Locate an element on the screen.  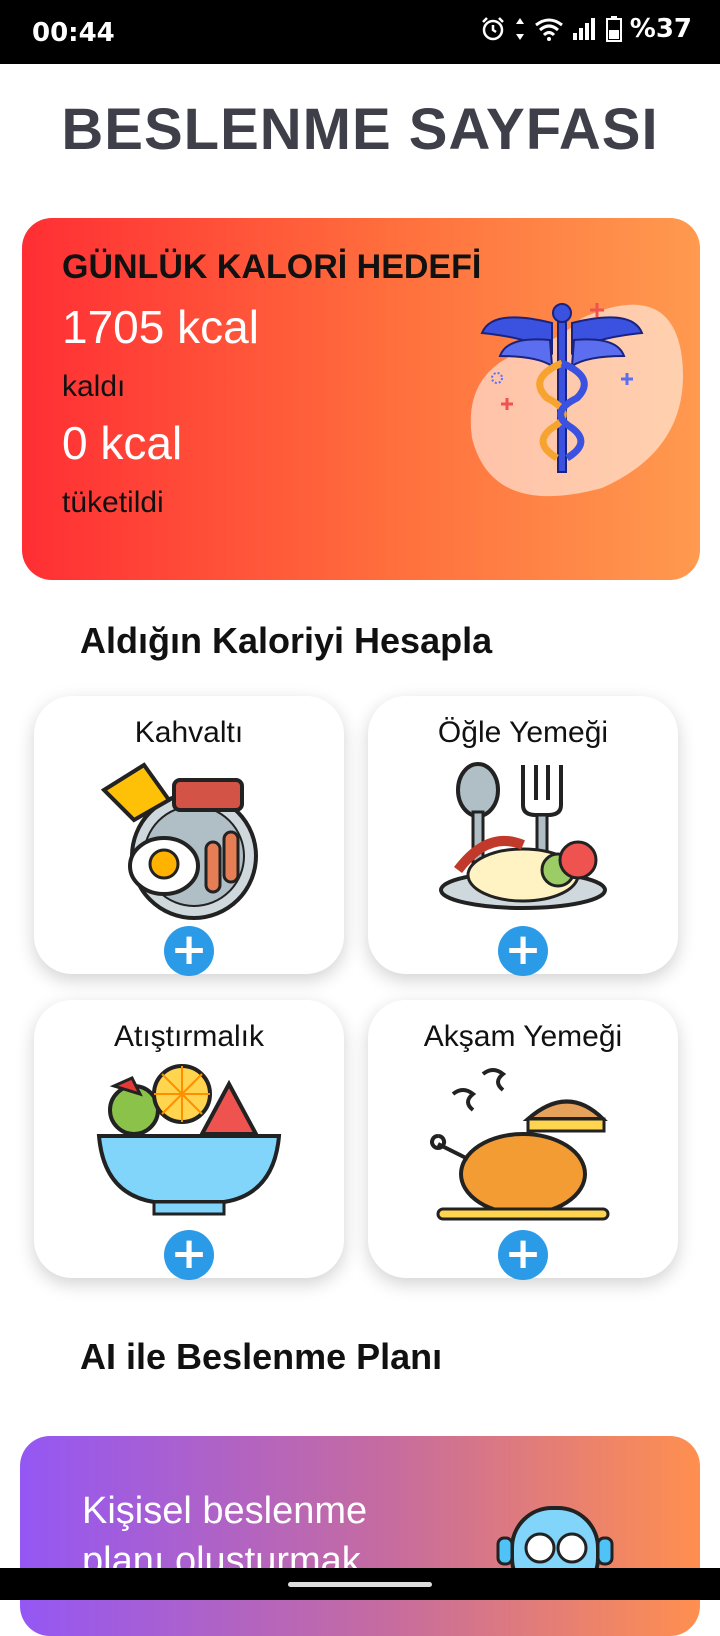
meal-card-breakfast: Kahvaltı + is located at coordinates (189, 836).